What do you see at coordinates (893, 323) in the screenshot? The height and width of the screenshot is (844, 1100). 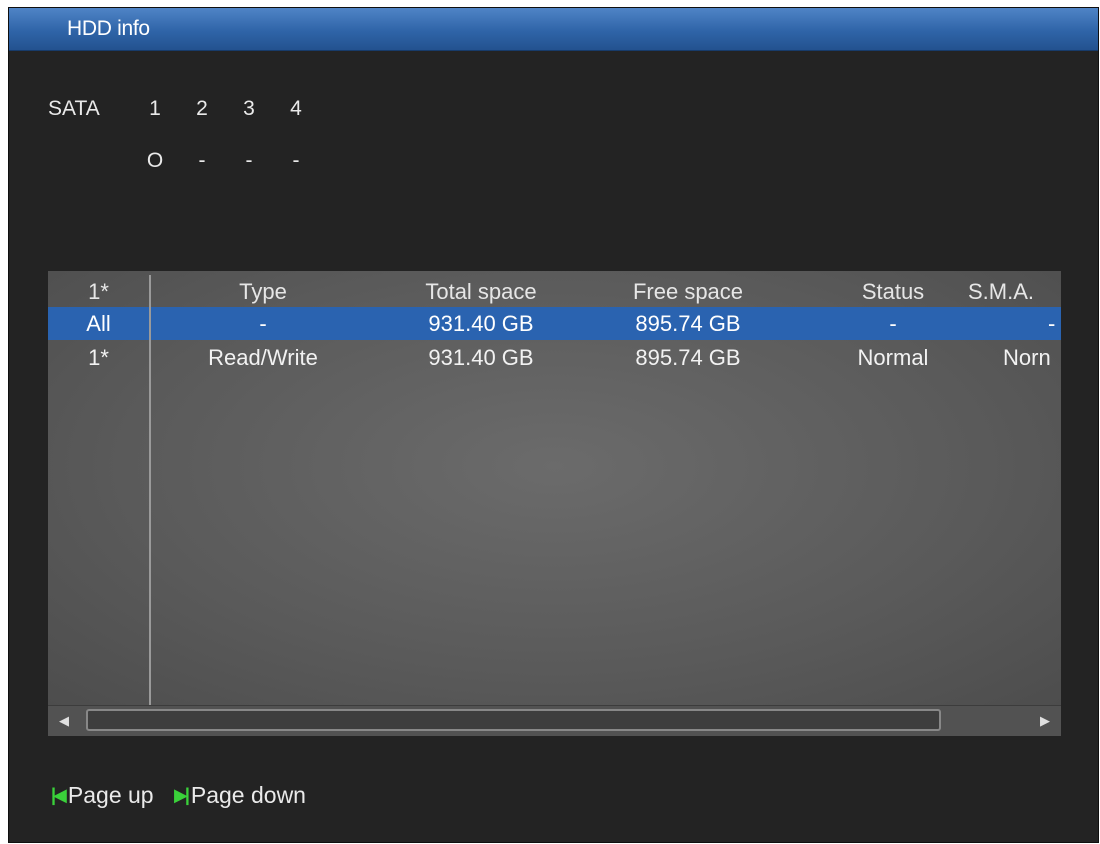 I see `cell-status: -` at bounding box center [893, 323].